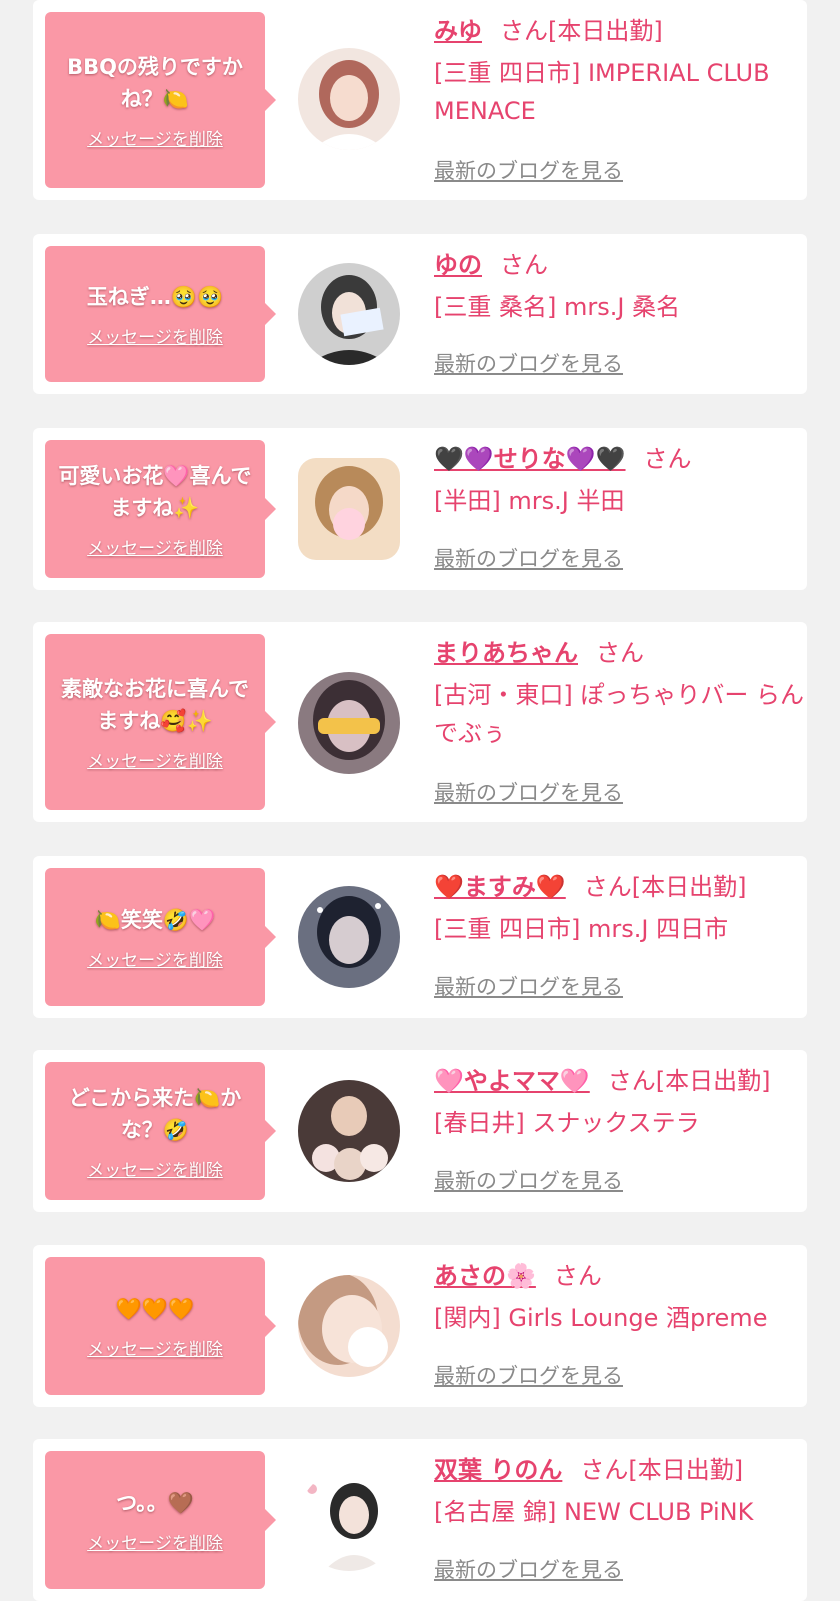  Describe the element at coordinates (594, 1512) in the screenshot. I see `shop-label: [名古屋 錦] NEW CLUB PiNK` at that location.